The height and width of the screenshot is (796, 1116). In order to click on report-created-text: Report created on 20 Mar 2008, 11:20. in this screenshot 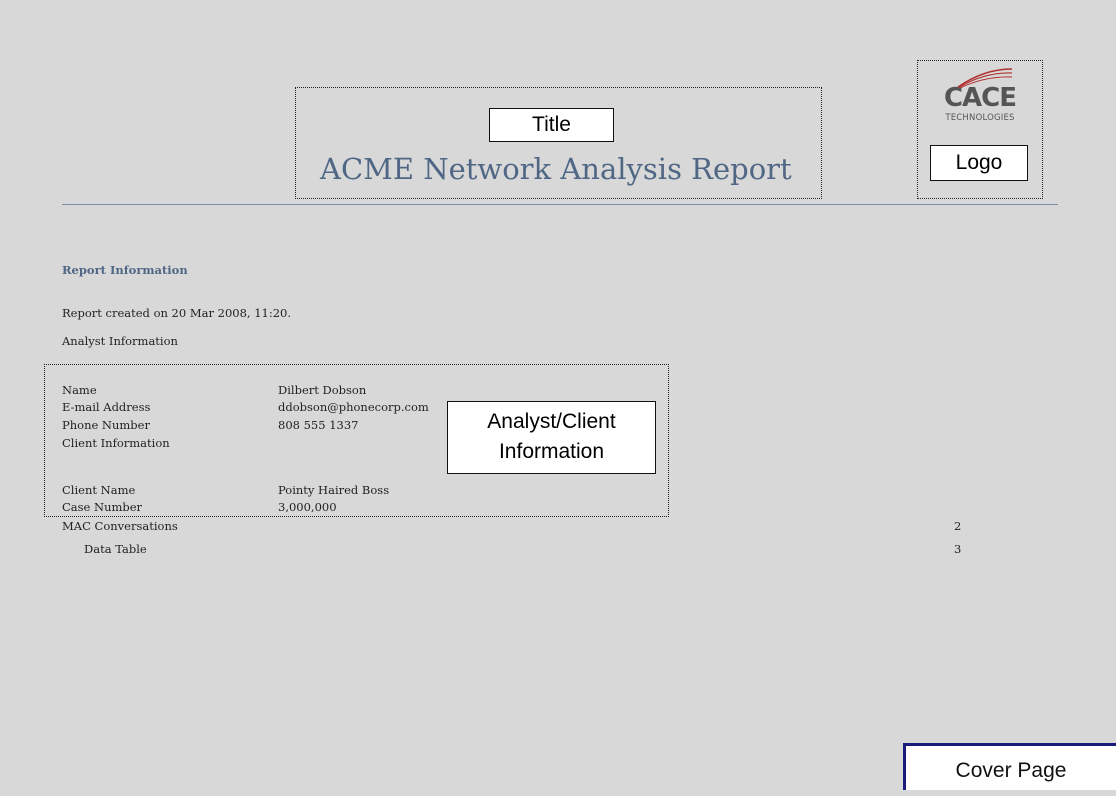, I will do `click(177, 313)`.